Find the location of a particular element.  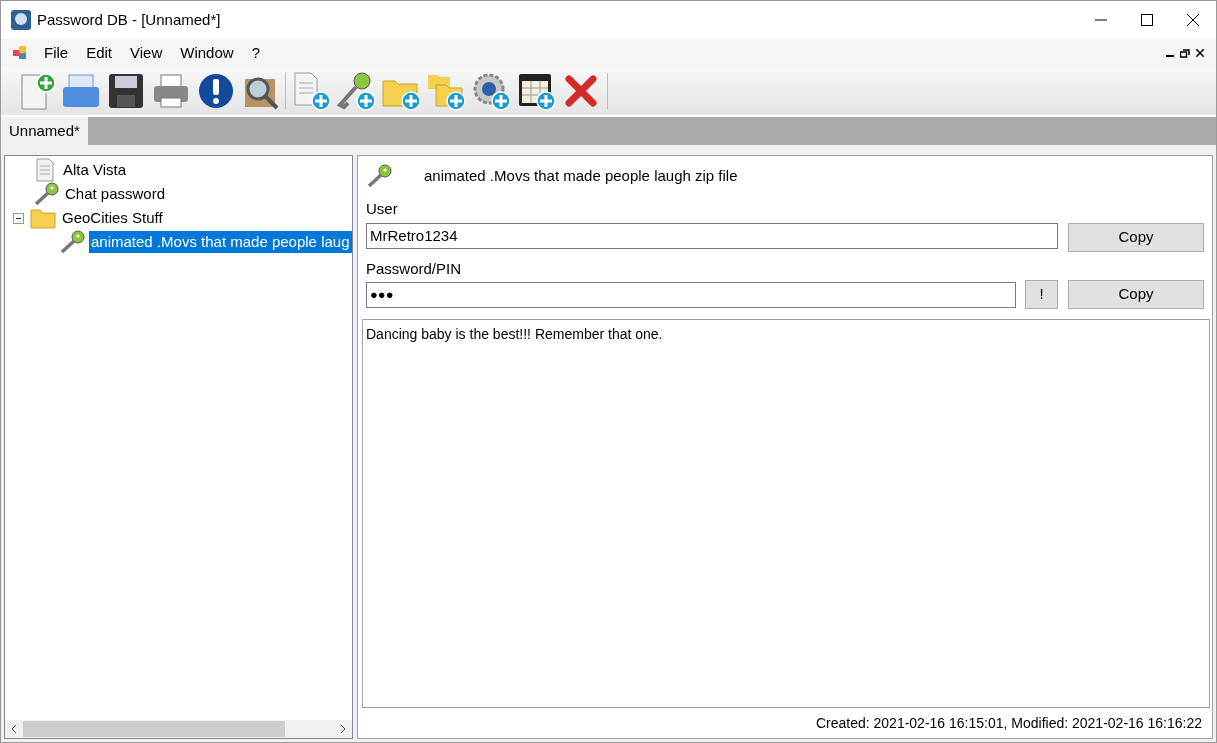

restore-icon is located at coordinates (1185, 53).